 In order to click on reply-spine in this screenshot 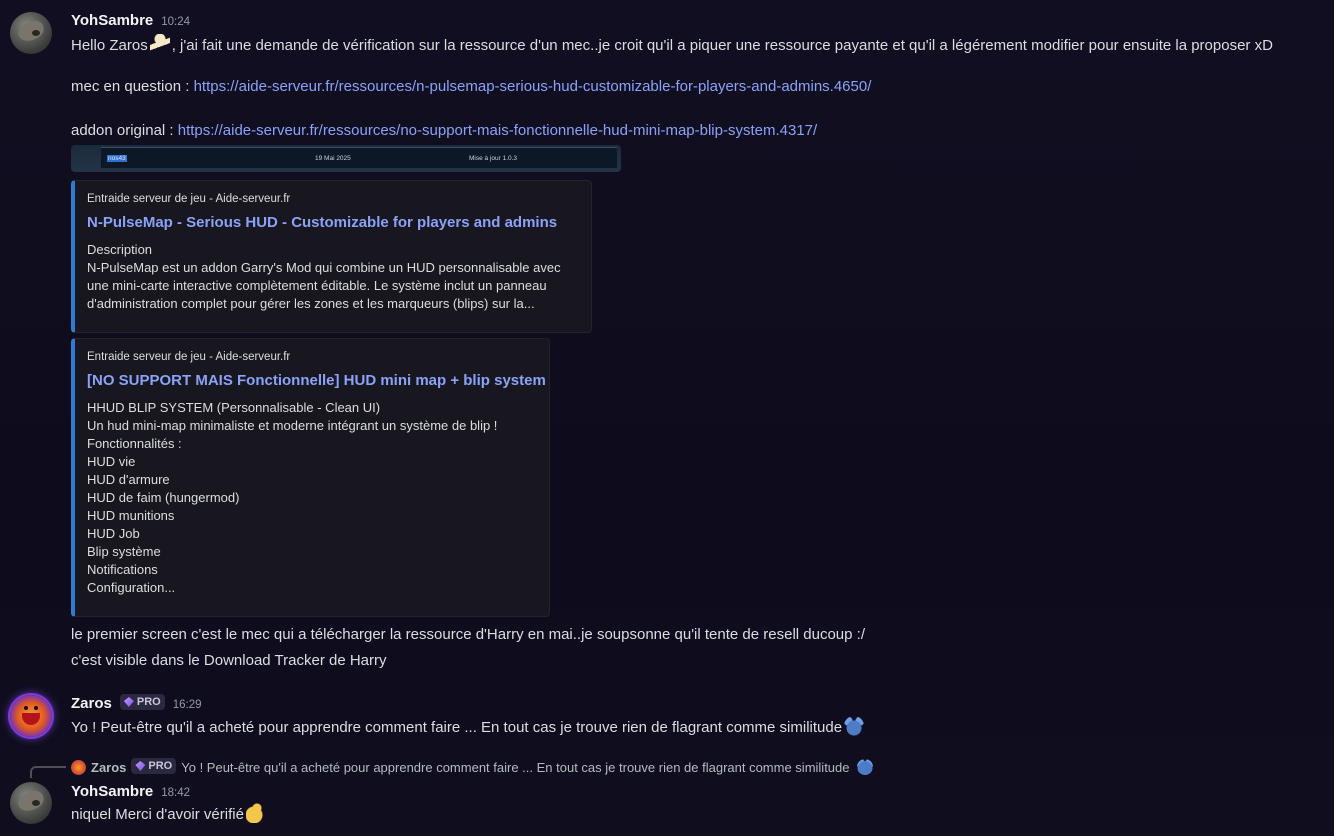, I will do `click(48, 772)`.